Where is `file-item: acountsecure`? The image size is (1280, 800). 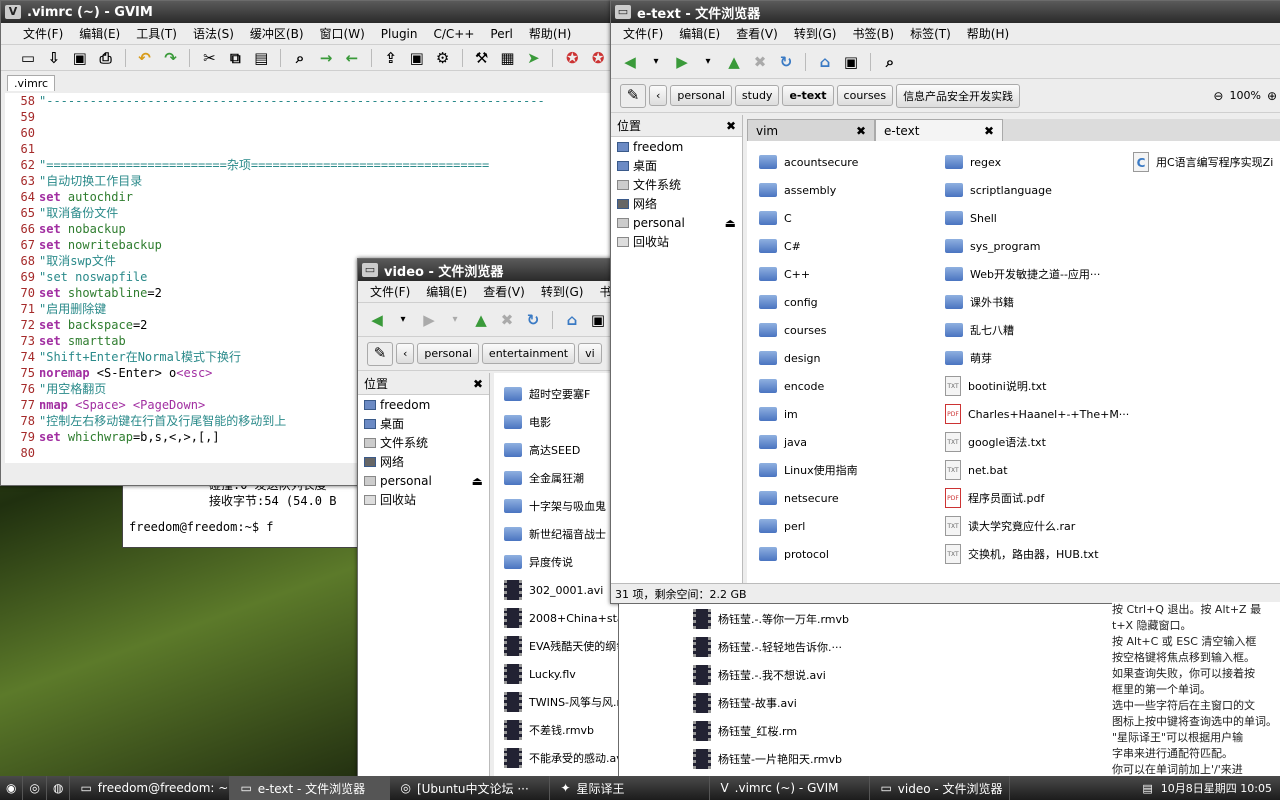 file-item: acountsecure is located at coordinates (849, 162).